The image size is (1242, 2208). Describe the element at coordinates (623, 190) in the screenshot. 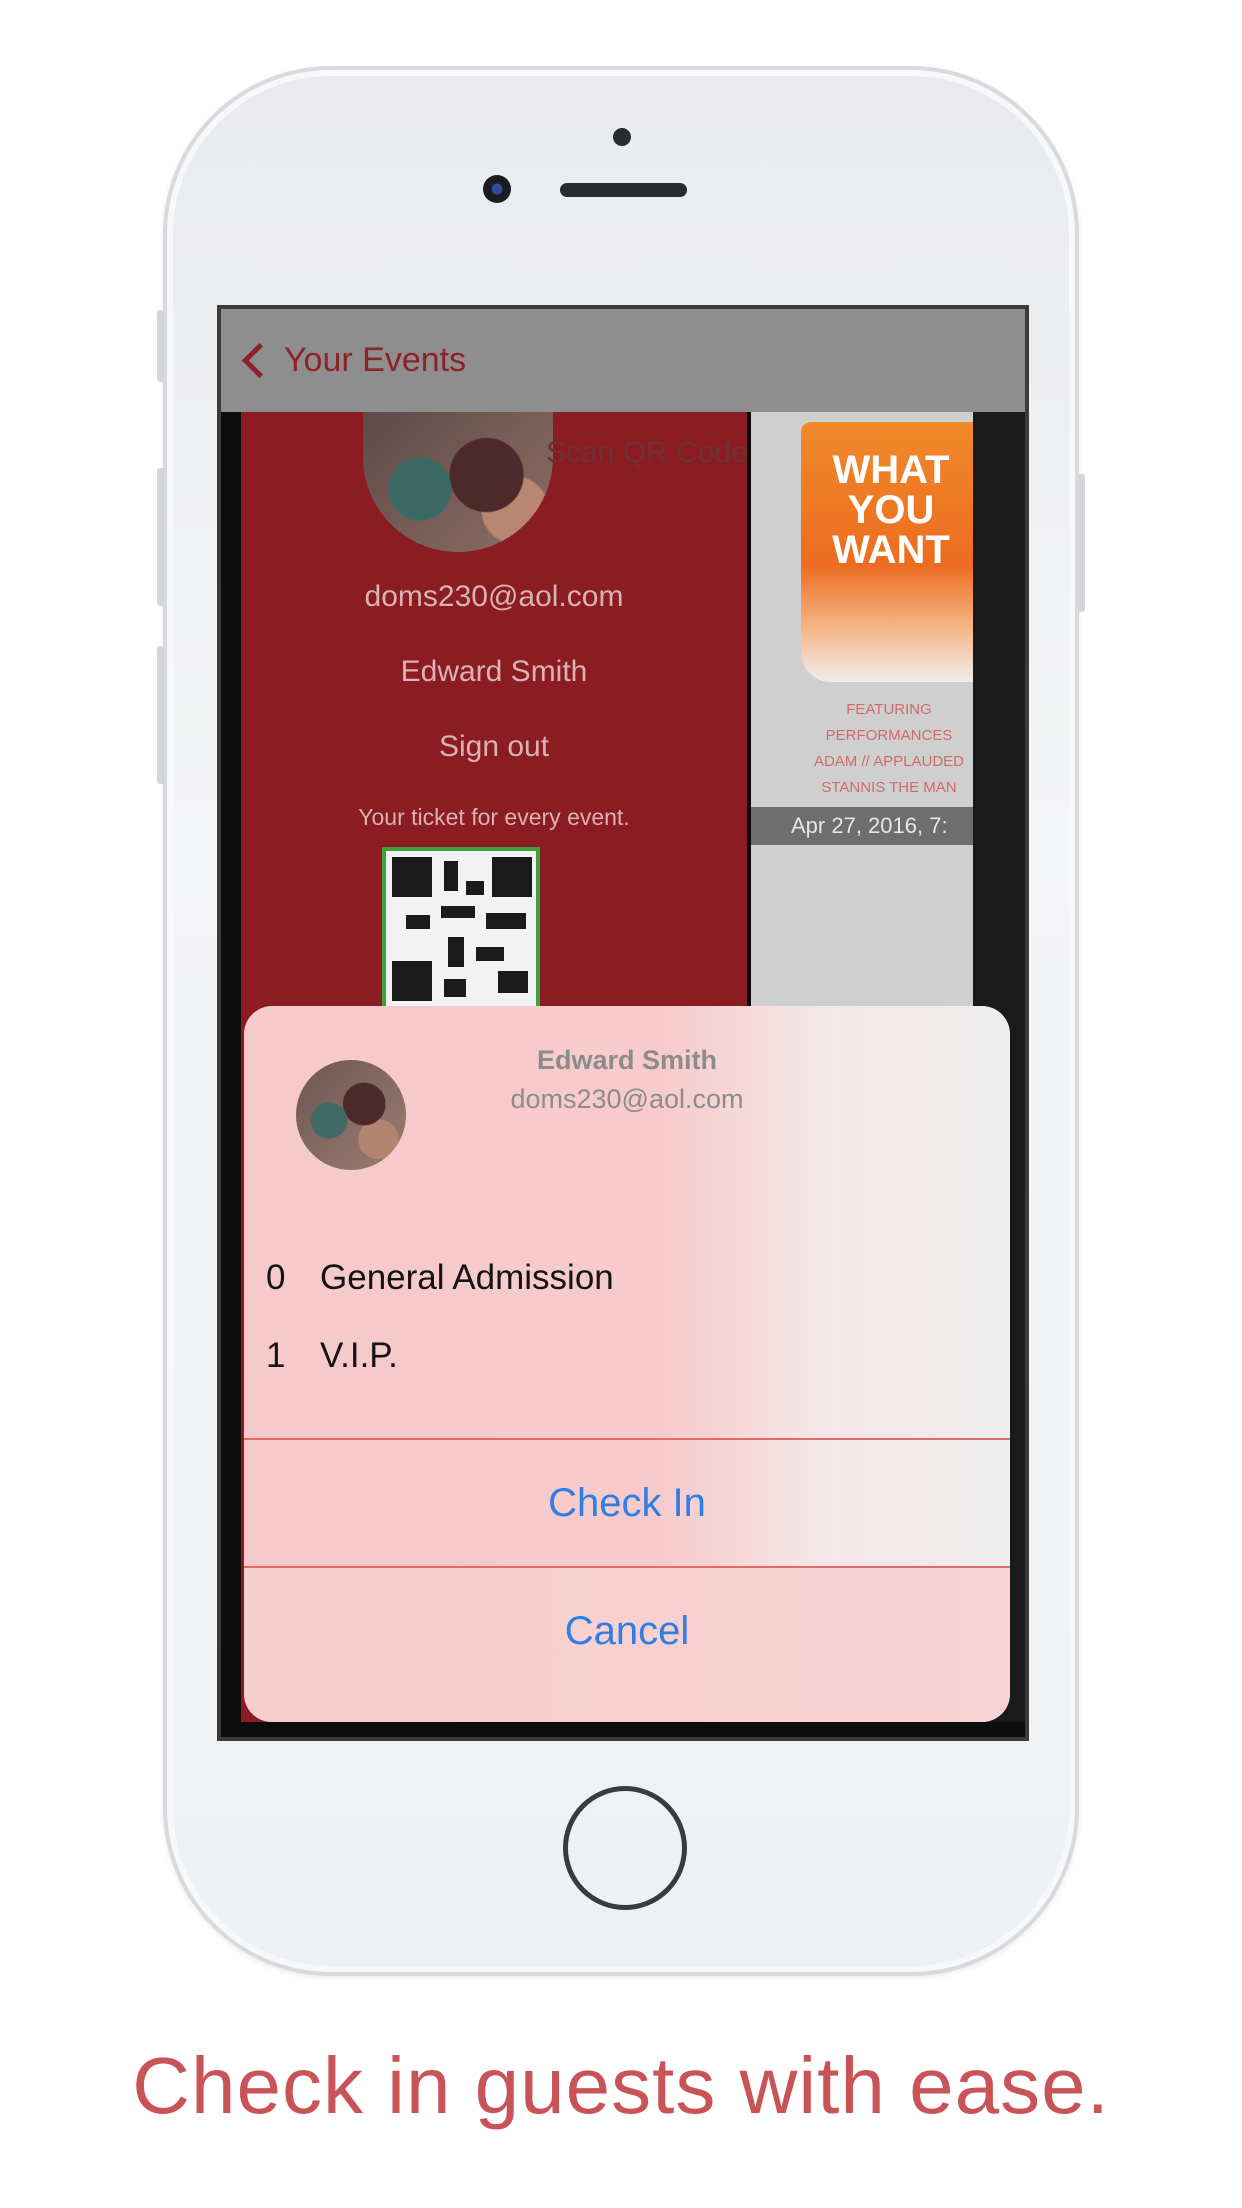

I see `earpiece-speaker` at that location.